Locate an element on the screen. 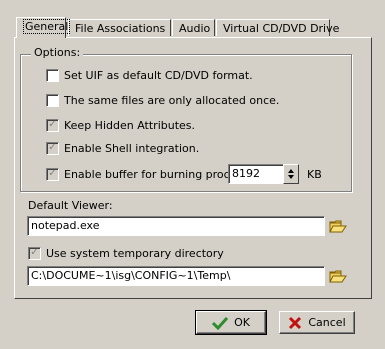  checkbox-system-temp-label: Use system temporary directory is located at coordinates (135, 253).